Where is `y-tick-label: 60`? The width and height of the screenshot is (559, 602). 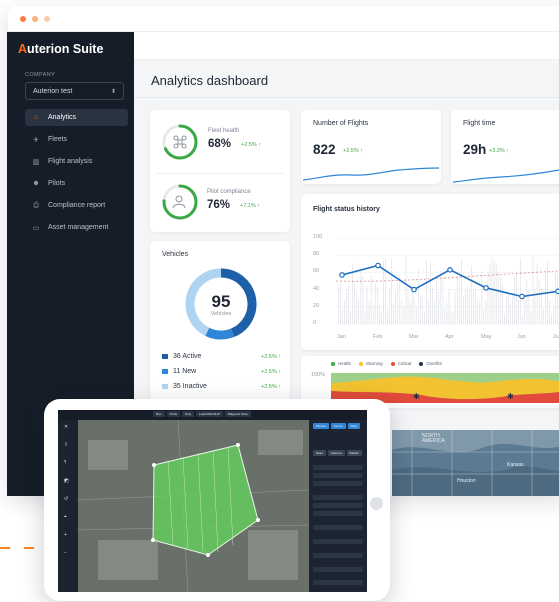 y-tick-label: 60 is located at coordinates (316, 271).